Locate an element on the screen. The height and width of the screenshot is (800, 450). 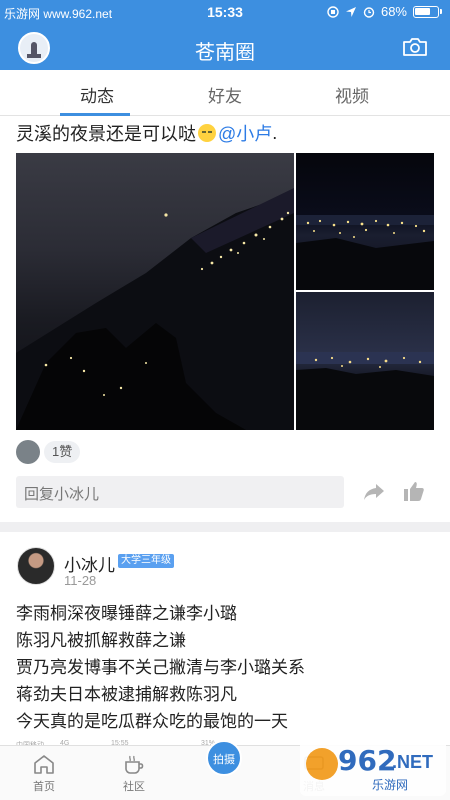
post-photo-top-right is located at coordinates (365, 221).